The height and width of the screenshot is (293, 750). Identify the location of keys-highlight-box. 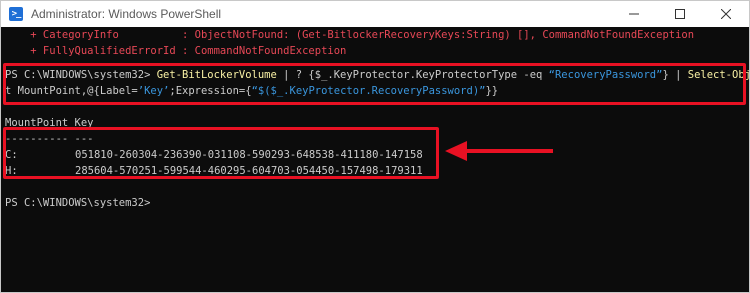
(221, 153).